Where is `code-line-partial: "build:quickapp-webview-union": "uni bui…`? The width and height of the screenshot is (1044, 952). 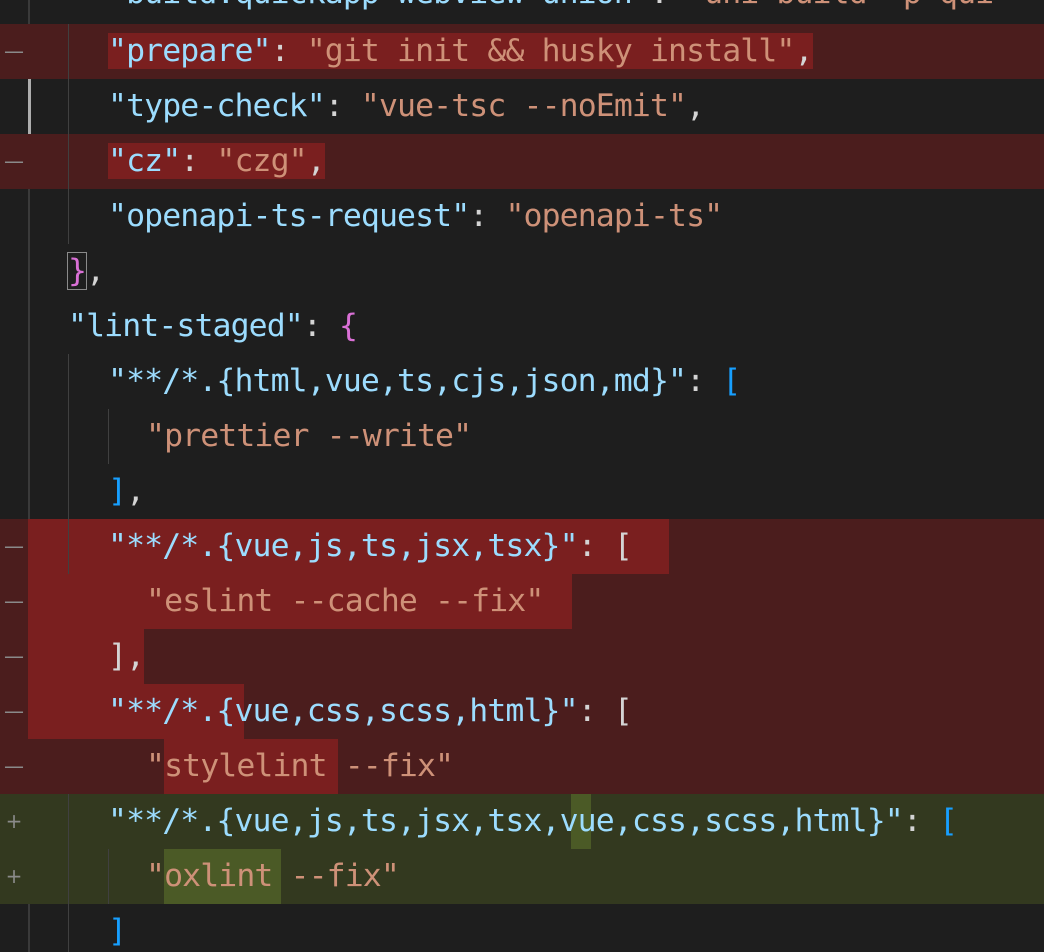 code-line-partial: "build:quickapp-webview-union": "uni bui… is located at coordinates (551, 10).